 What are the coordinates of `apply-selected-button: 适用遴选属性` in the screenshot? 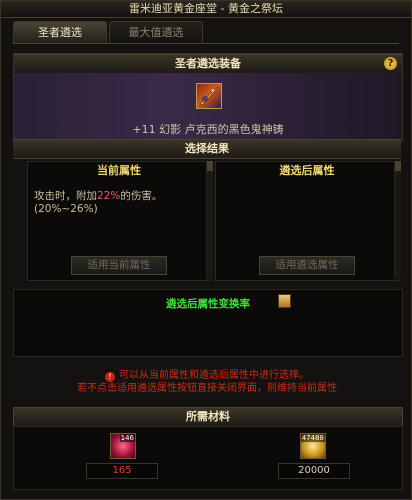 It's located at (307, 265).